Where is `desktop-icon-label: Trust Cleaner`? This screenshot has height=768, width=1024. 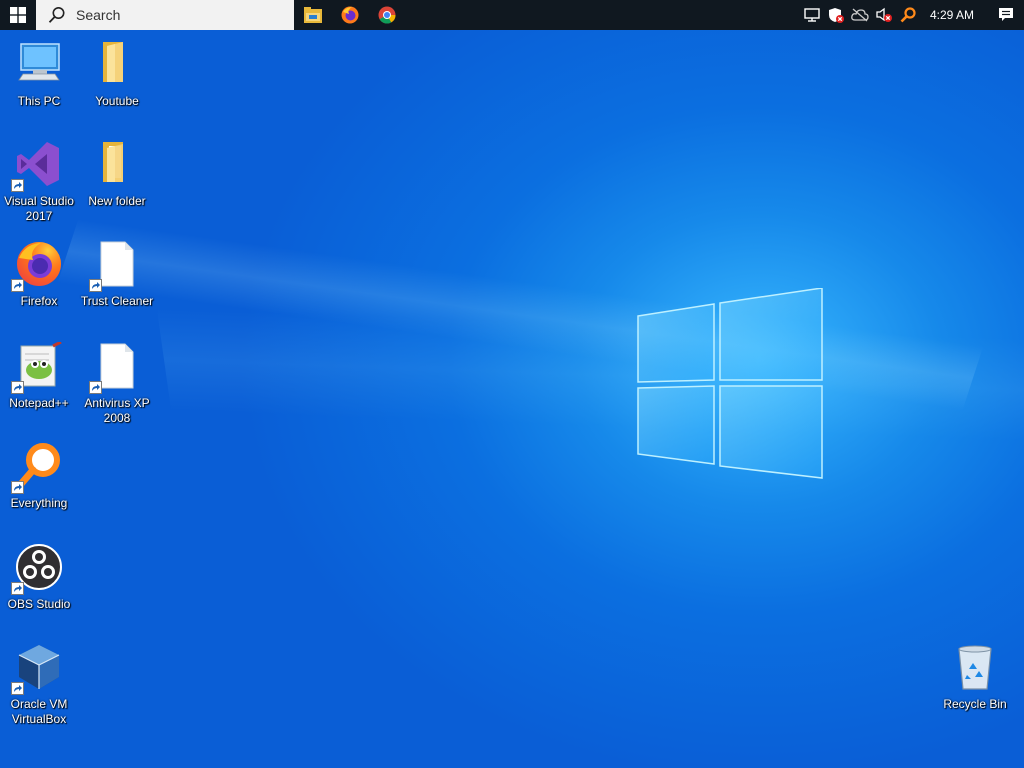
desktop-icon-label: Trust Cleaner is located at coordinates (117, 301).